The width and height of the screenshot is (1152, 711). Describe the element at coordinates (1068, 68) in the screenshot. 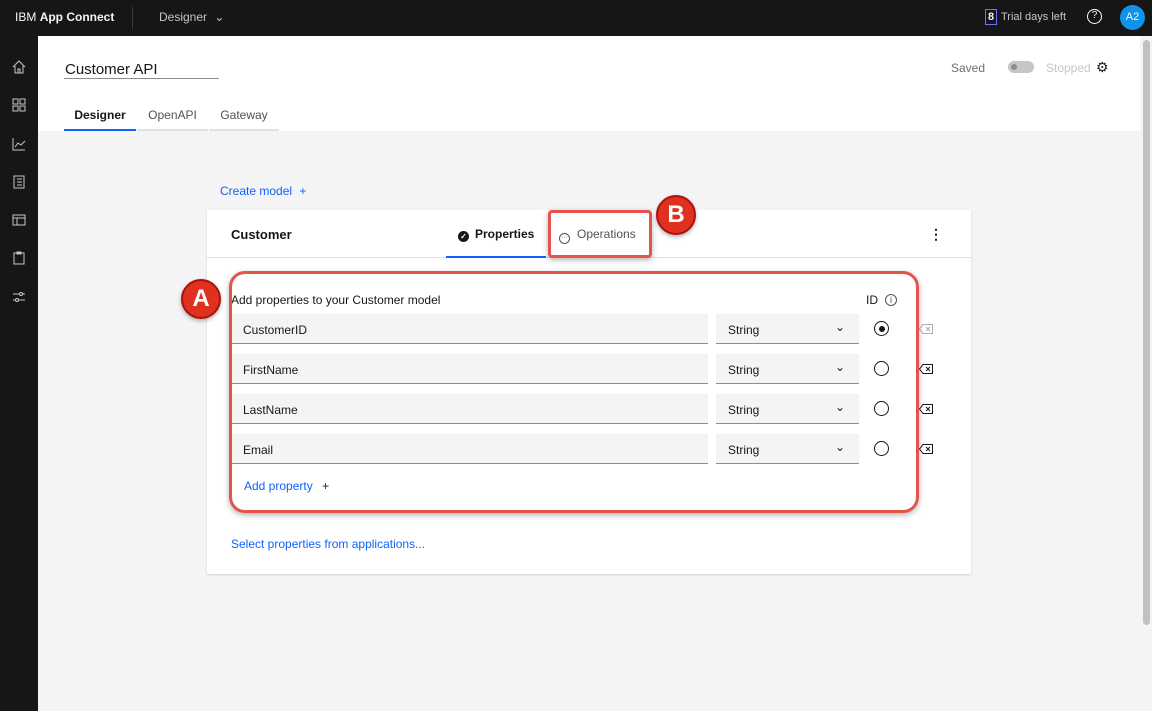

I see `run-status: Stopped` at that location.